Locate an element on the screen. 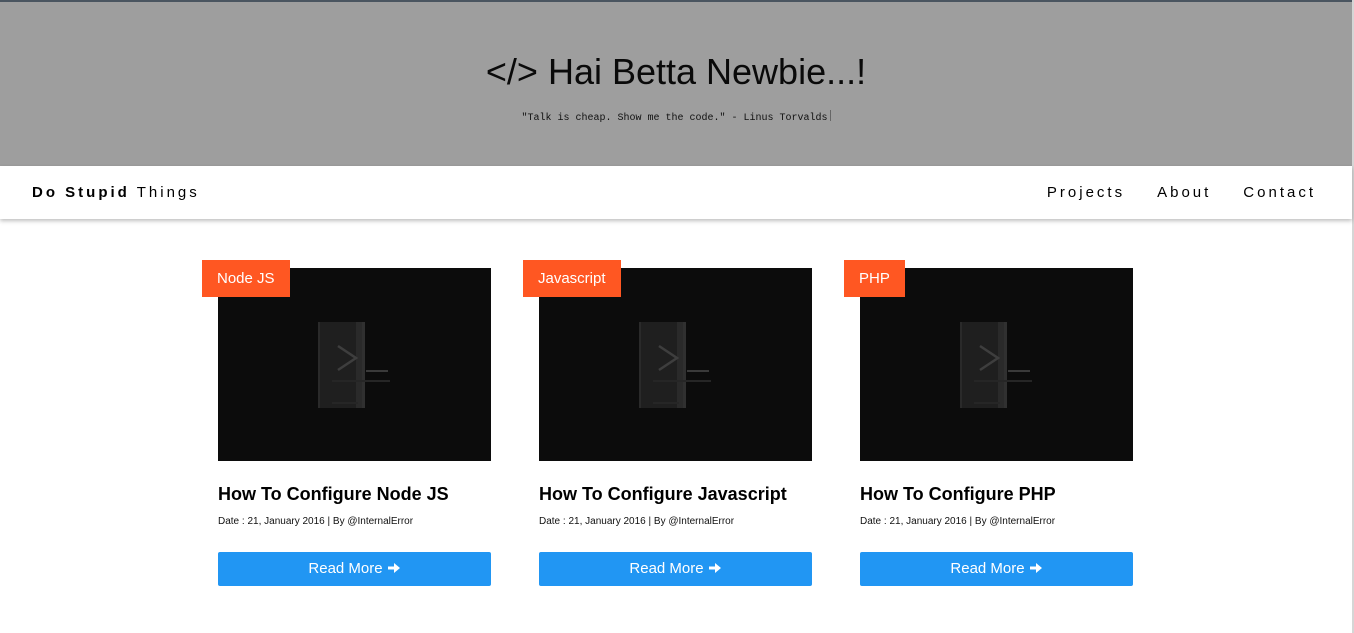 Image resolution: width=1354 pixels, height=633 pixels. hero-title: </> Hai Betta Newbie...! is located at coordinates (676, 72).